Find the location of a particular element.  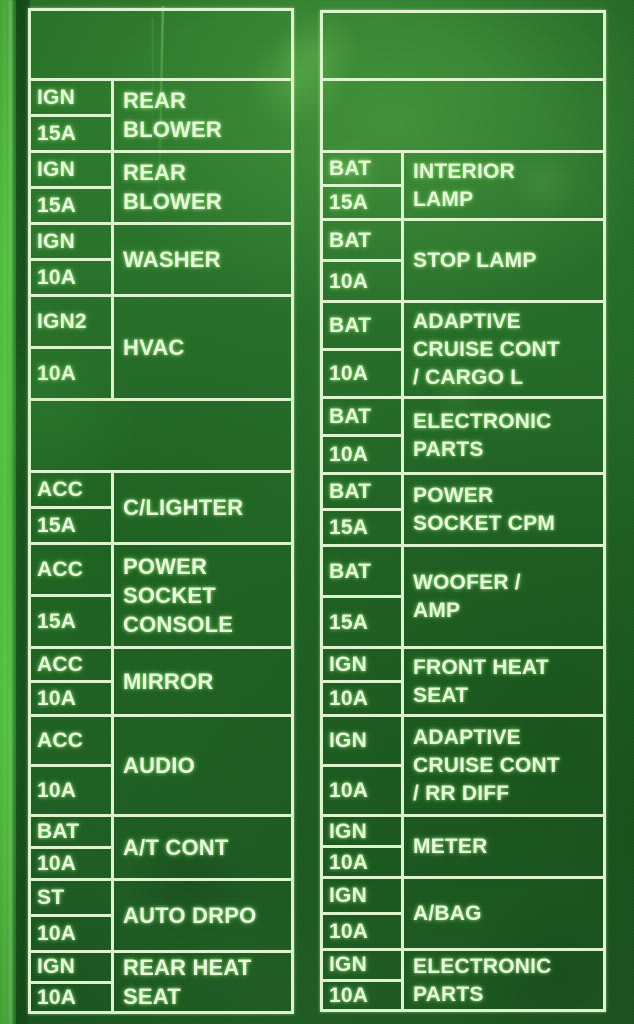

fuse-amperage-cell: 15A is located at coordinates (362, 527).